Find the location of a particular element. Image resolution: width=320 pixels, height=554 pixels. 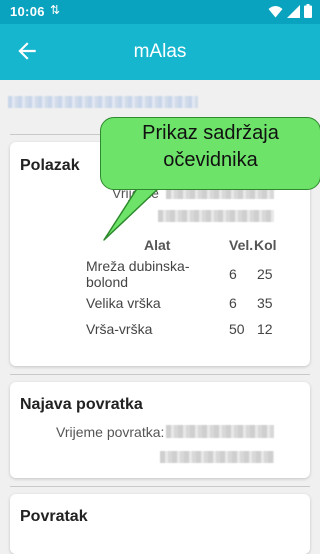

tool-qty: 25 is located at coordinates (265, 274).